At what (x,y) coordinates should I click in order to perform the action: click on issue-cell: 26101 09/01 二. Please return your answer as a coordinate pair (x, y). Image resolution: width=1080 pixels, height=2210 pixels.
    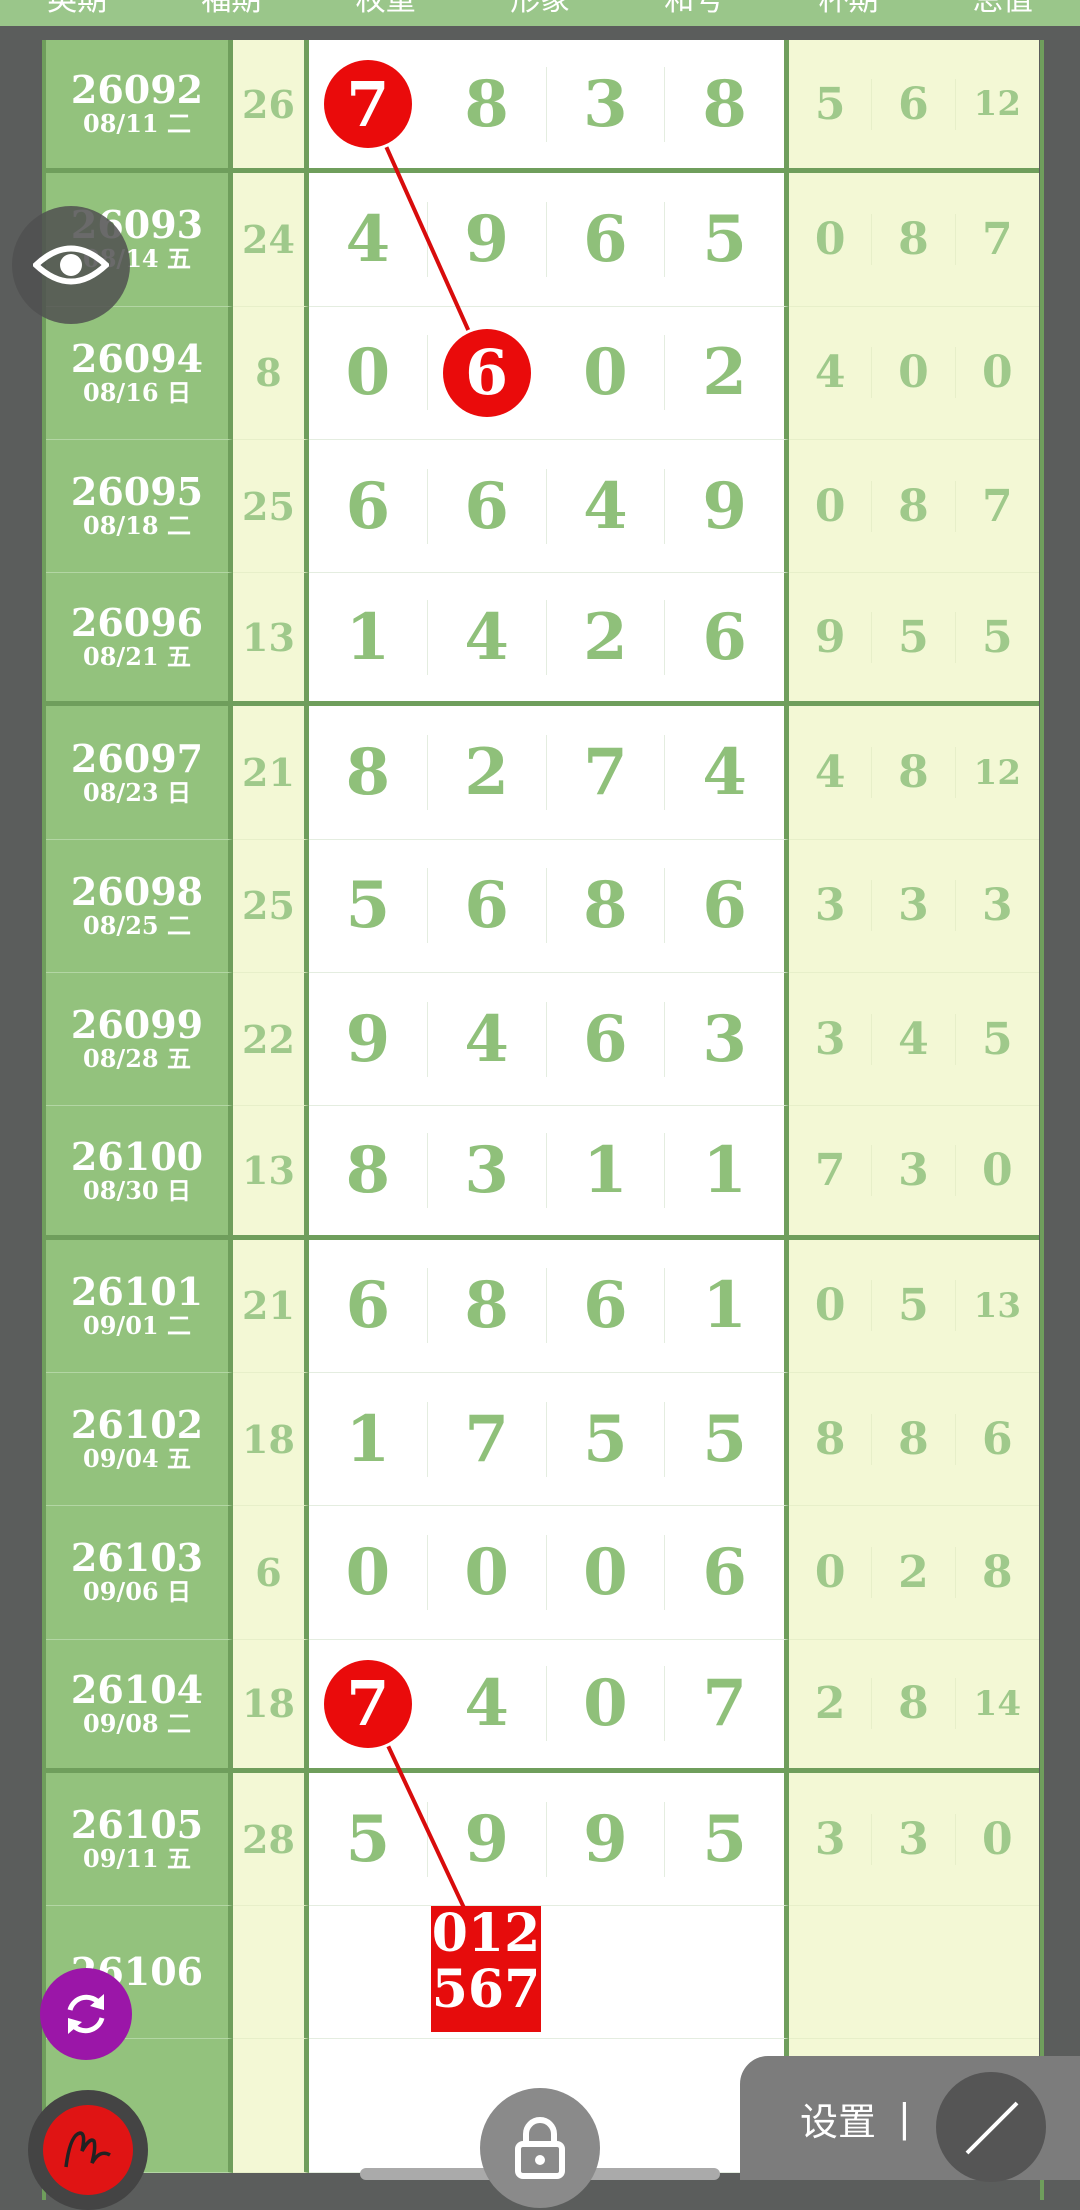
    Looking at the image, I should click on (139, 1306).